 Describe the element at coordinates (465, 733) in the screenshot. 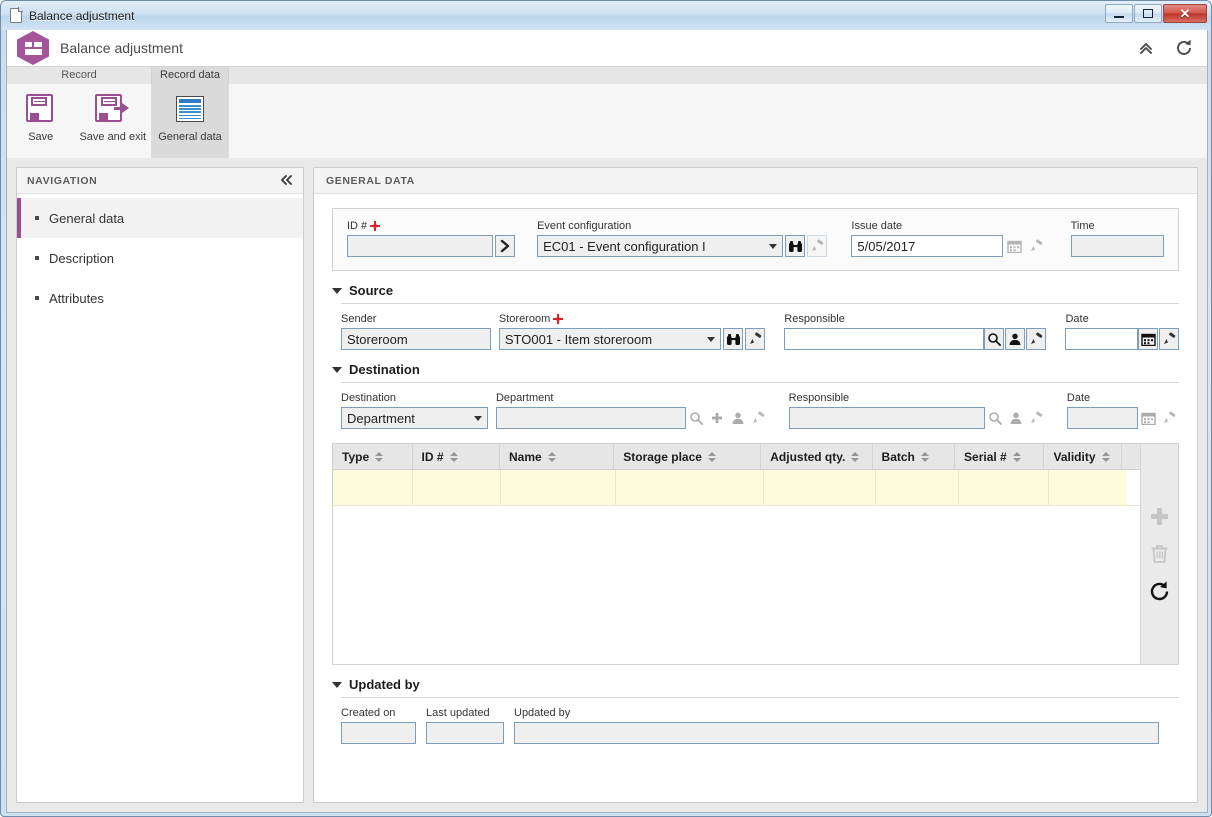

I see `last-updated-input` at that location.